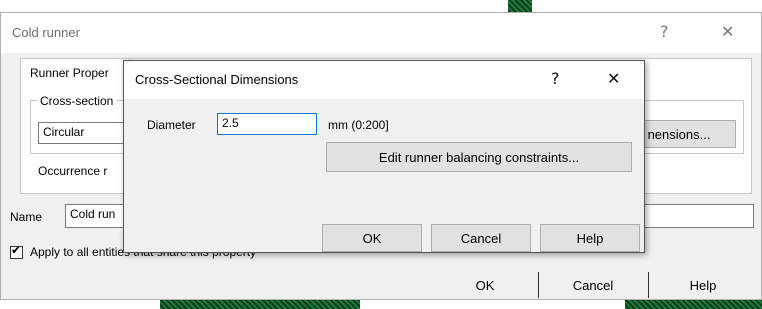 This screenshot has height=309, width=762. What do you see at coordinates (26, 217) in the screenshot?
I see `name-label: Name` at bounding box center [26, 217].